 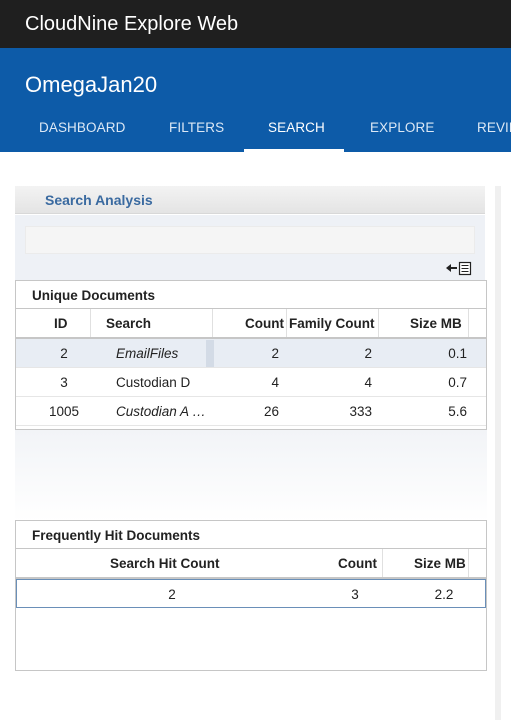 I want to click on export-grid-icon, so click(x=459, y=268).